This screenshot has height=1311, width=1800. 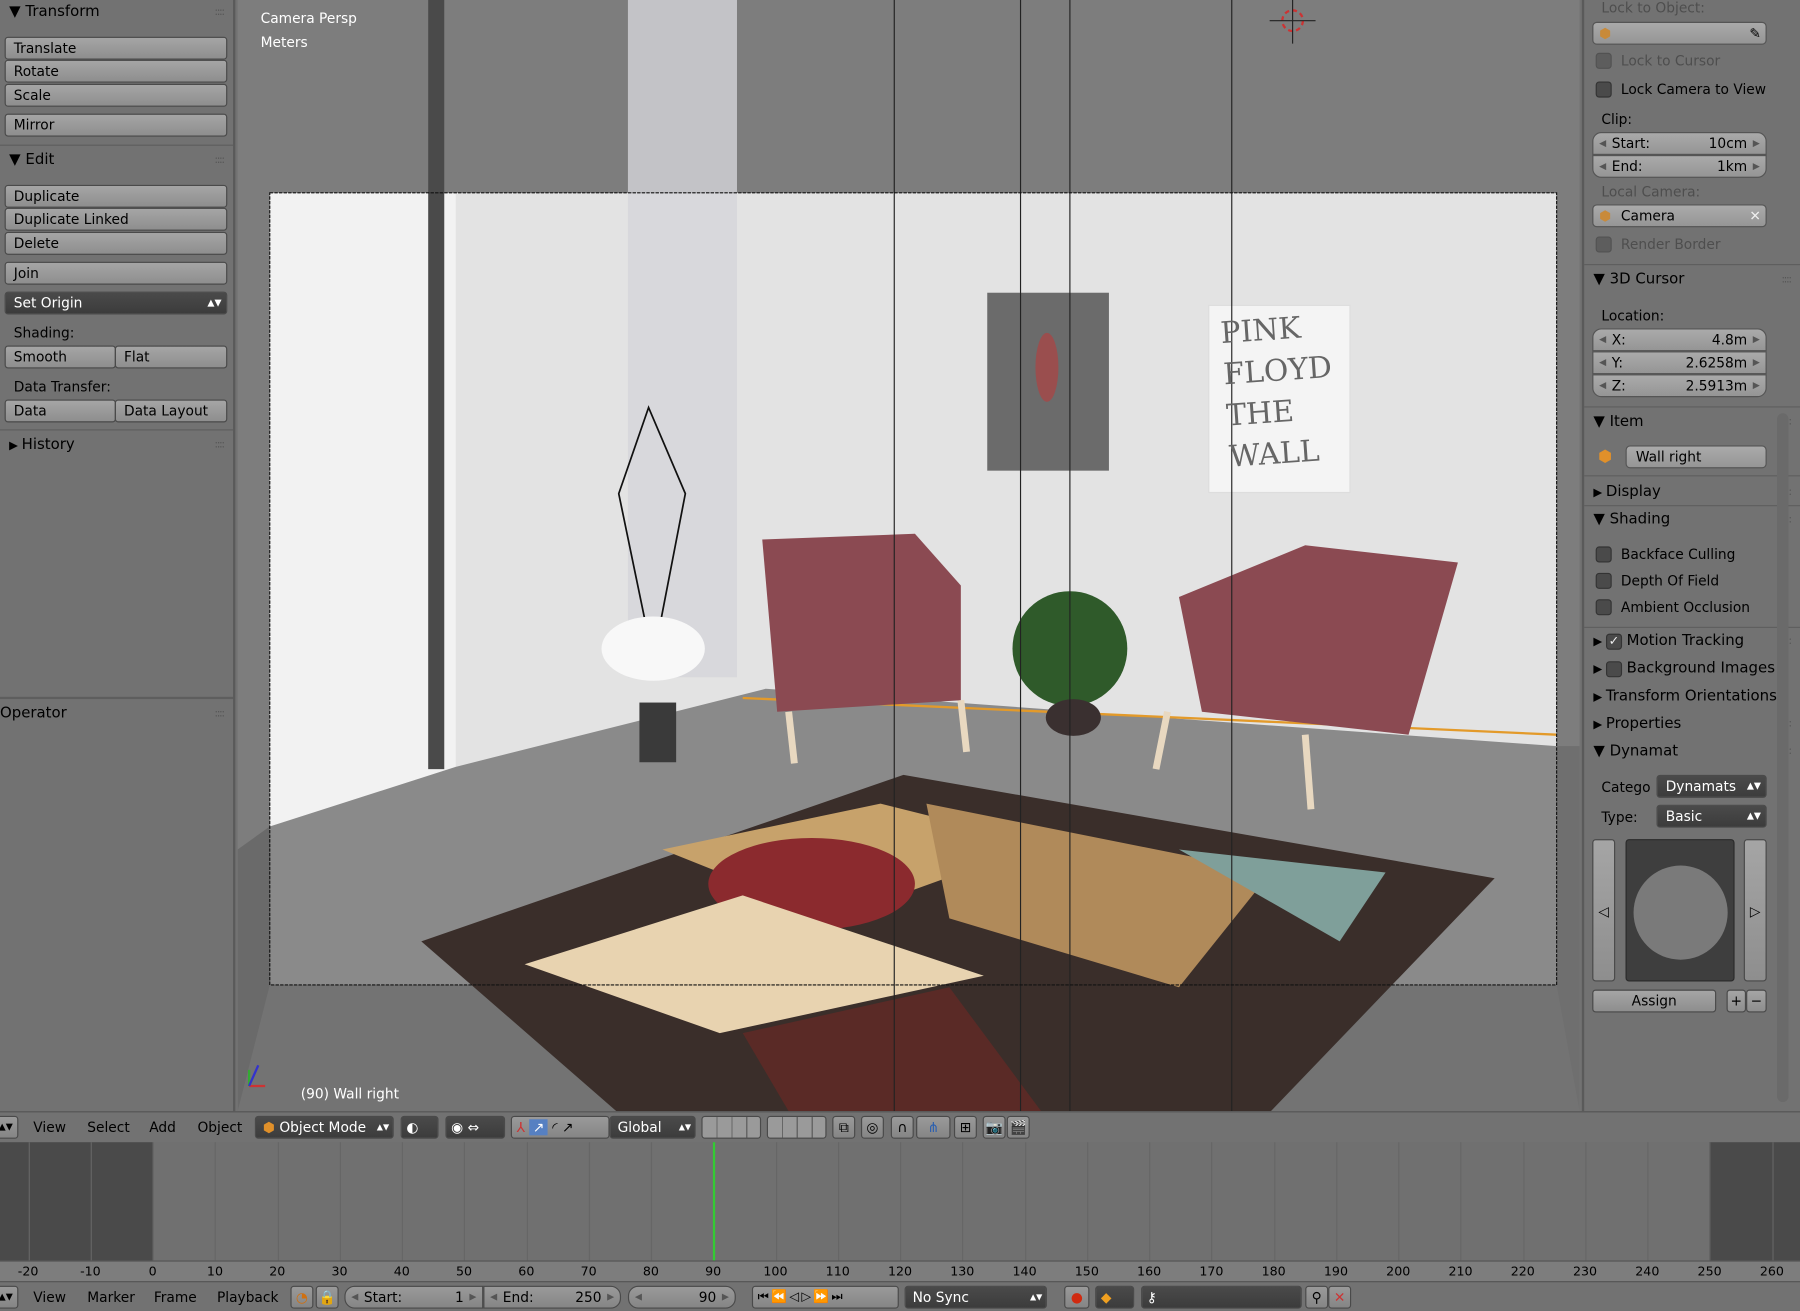 What do you see at coordinates (1692, 669) in the screenshot?
I see `background-images-panel-header: ▶ Background Images` at bounding box center [1692, 669].